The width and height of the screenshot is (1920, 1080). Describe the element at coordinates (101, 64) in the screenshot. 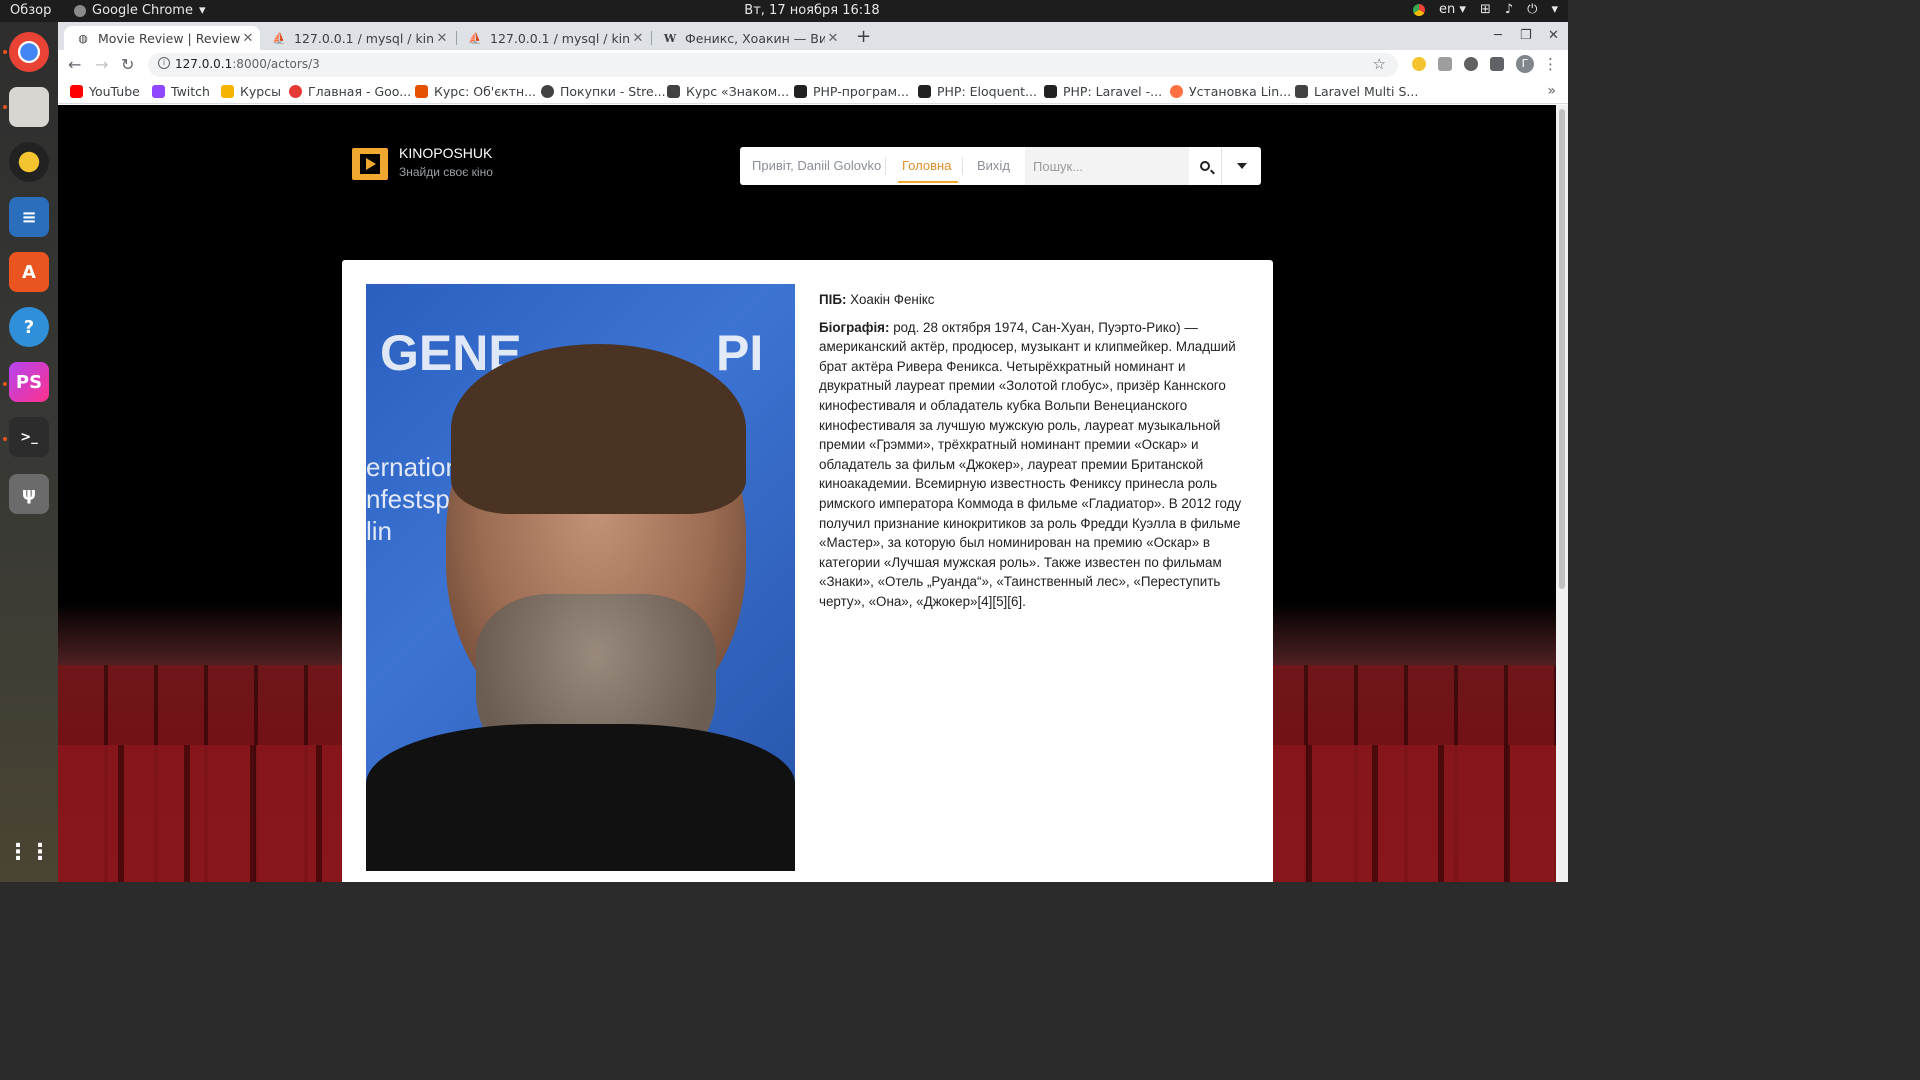

I see `forward-arrow-icon: →` at that location.